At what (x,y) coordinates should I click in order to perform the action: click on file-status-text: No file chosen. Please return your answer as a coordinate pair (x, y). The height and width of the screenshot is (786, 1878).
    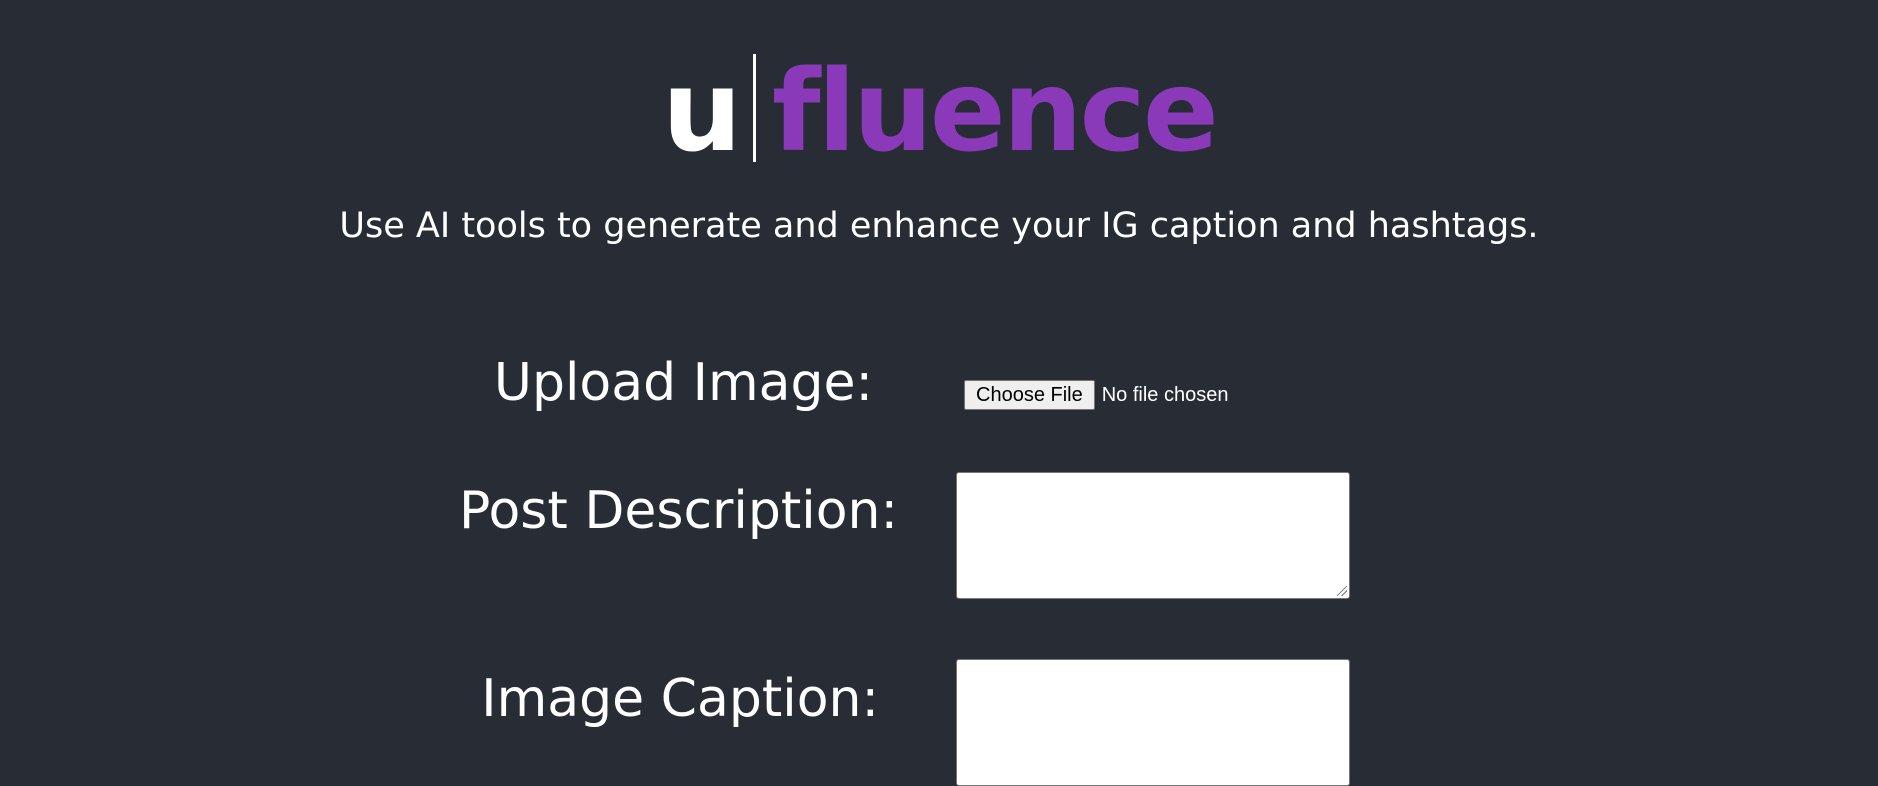
    Looking at the image, I should click on (1165, 394).